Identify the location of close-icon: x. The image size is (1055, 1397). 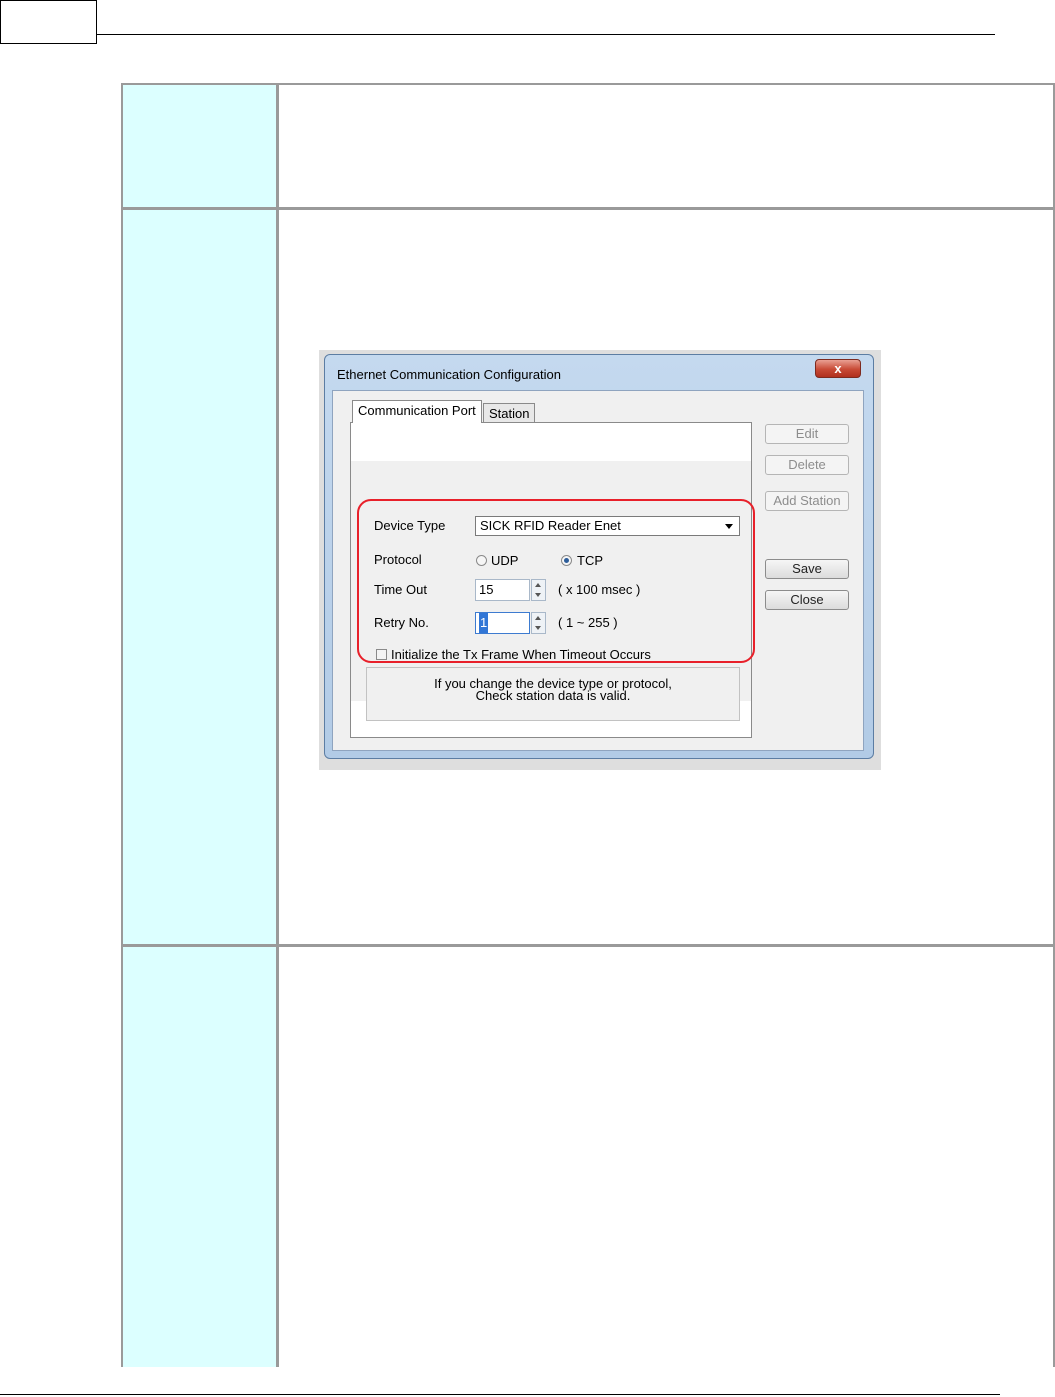
(838, 368).